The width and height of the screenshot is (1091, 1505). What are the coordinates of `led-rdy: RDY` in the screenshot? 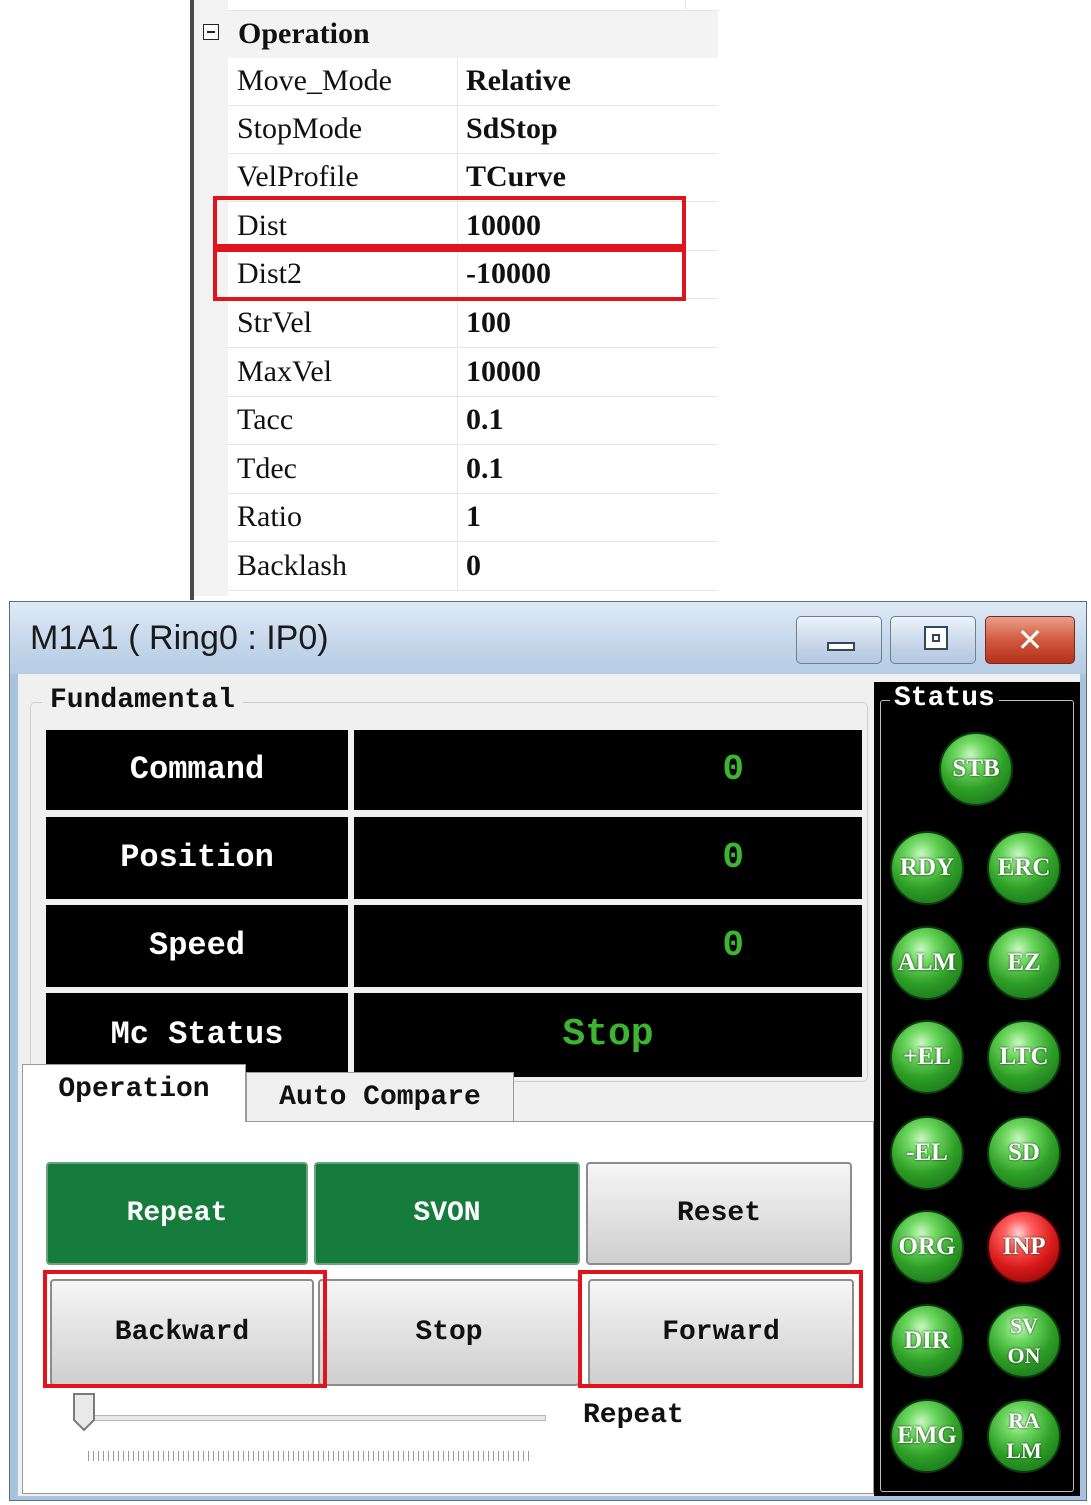 It's located at (927, 868).